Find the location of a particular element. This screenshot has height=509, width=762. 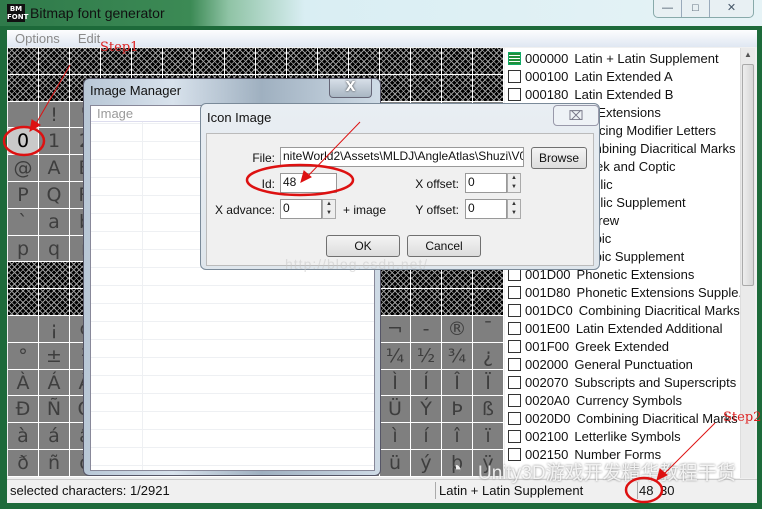

char-cell: ñ is located at coordinates (54, 463).